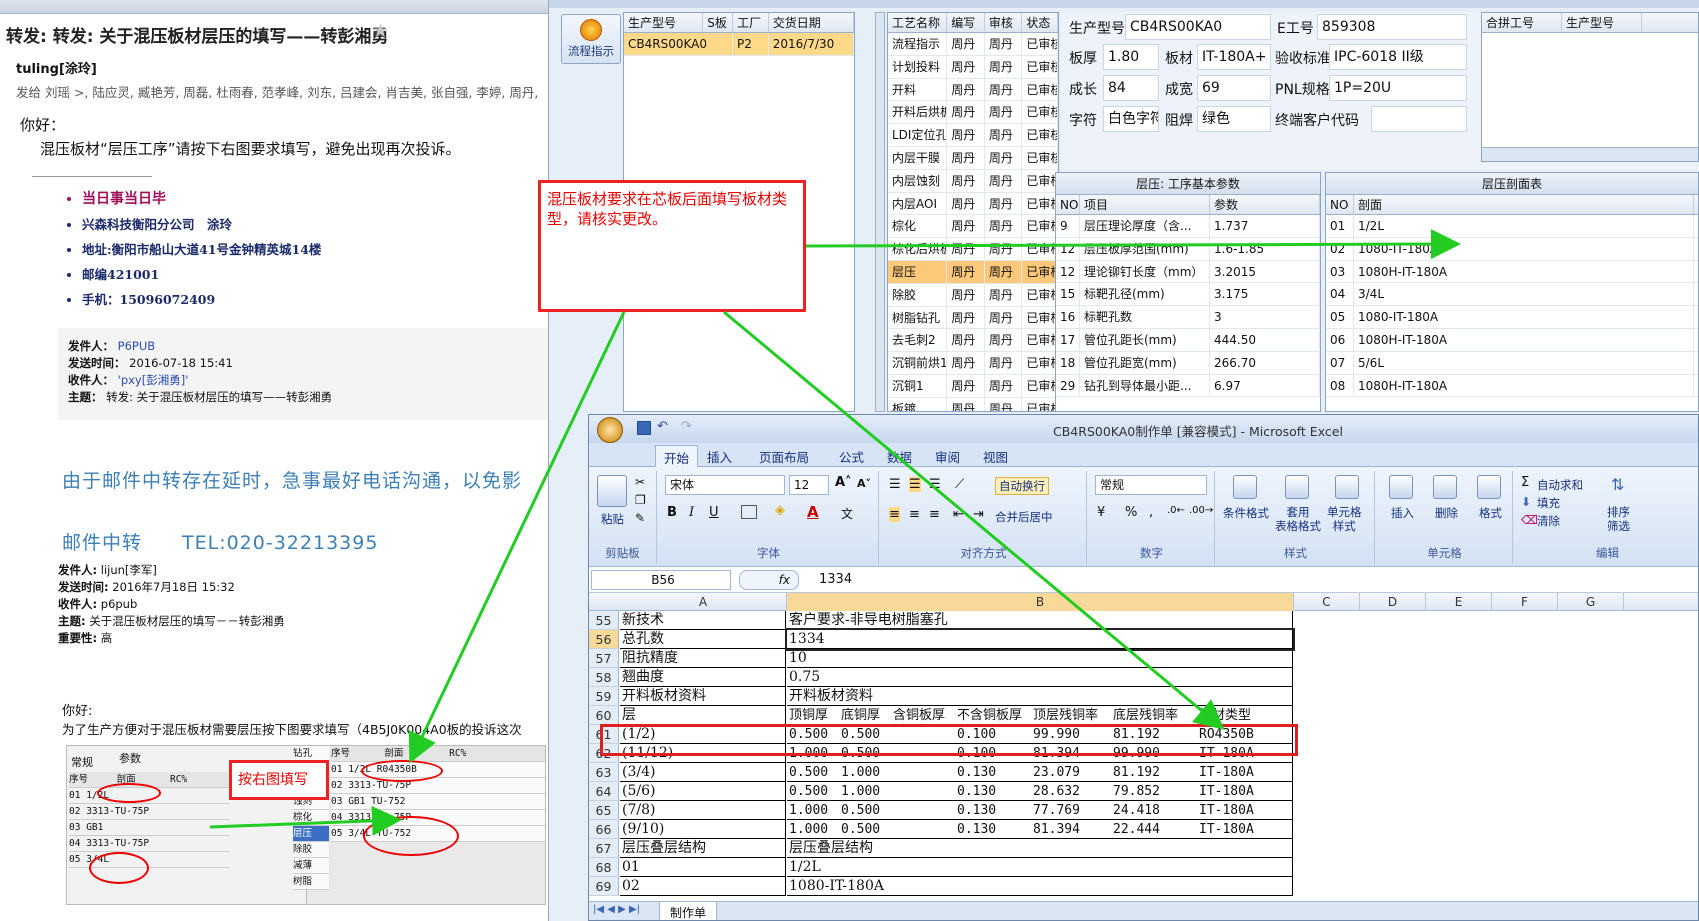 The width and height of the screenshot is (1699, 921). What do you see at coordinates (1101, 512) in the screenshot?
I see `currency-icon: ¥` at bounding box center [1101, 512].